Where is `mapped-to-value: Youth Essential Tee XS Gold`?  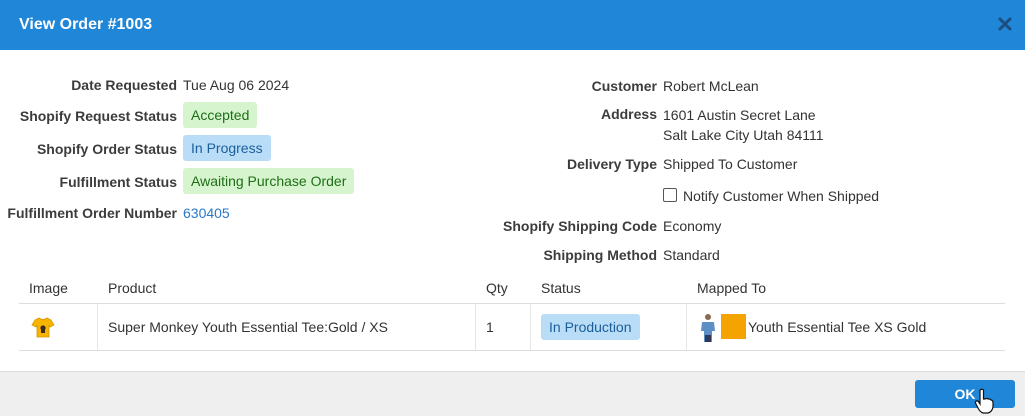
mapped-to-value: Youth Essential Tee XS Gold is located at coordinates (837, 327).